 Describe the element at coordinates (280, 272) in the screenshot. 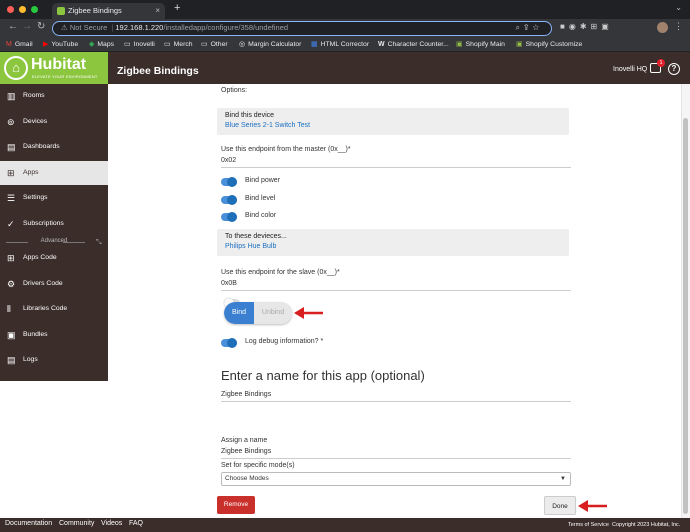

I see `slave-endpoint-label: Use this endpoint for the slave (0x__)*` at that location.